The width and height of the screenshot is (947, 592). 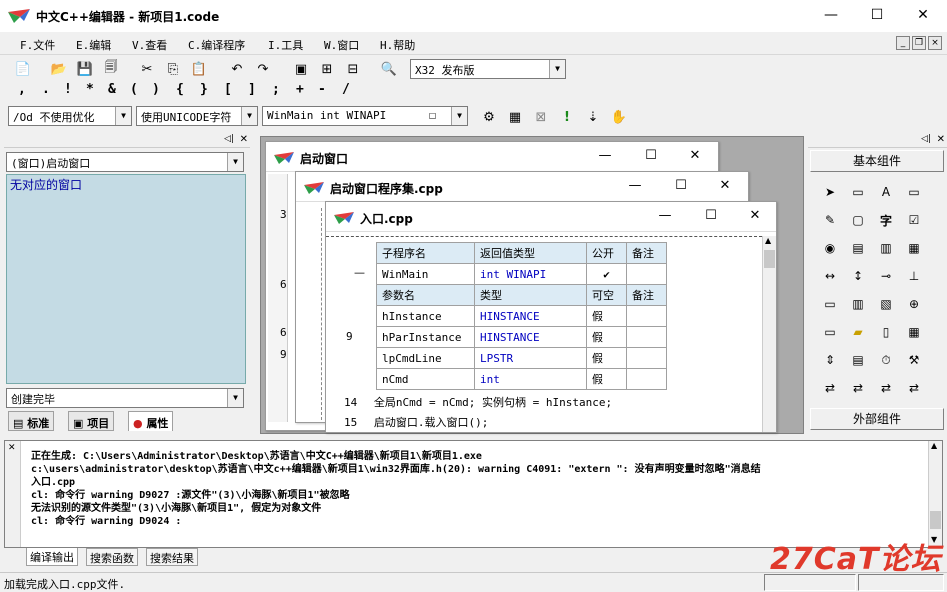 What do you see at coordinates (886, 360) in the screenshot?
I see `timer-icon: ⏱` at bounding box center [886, 360].